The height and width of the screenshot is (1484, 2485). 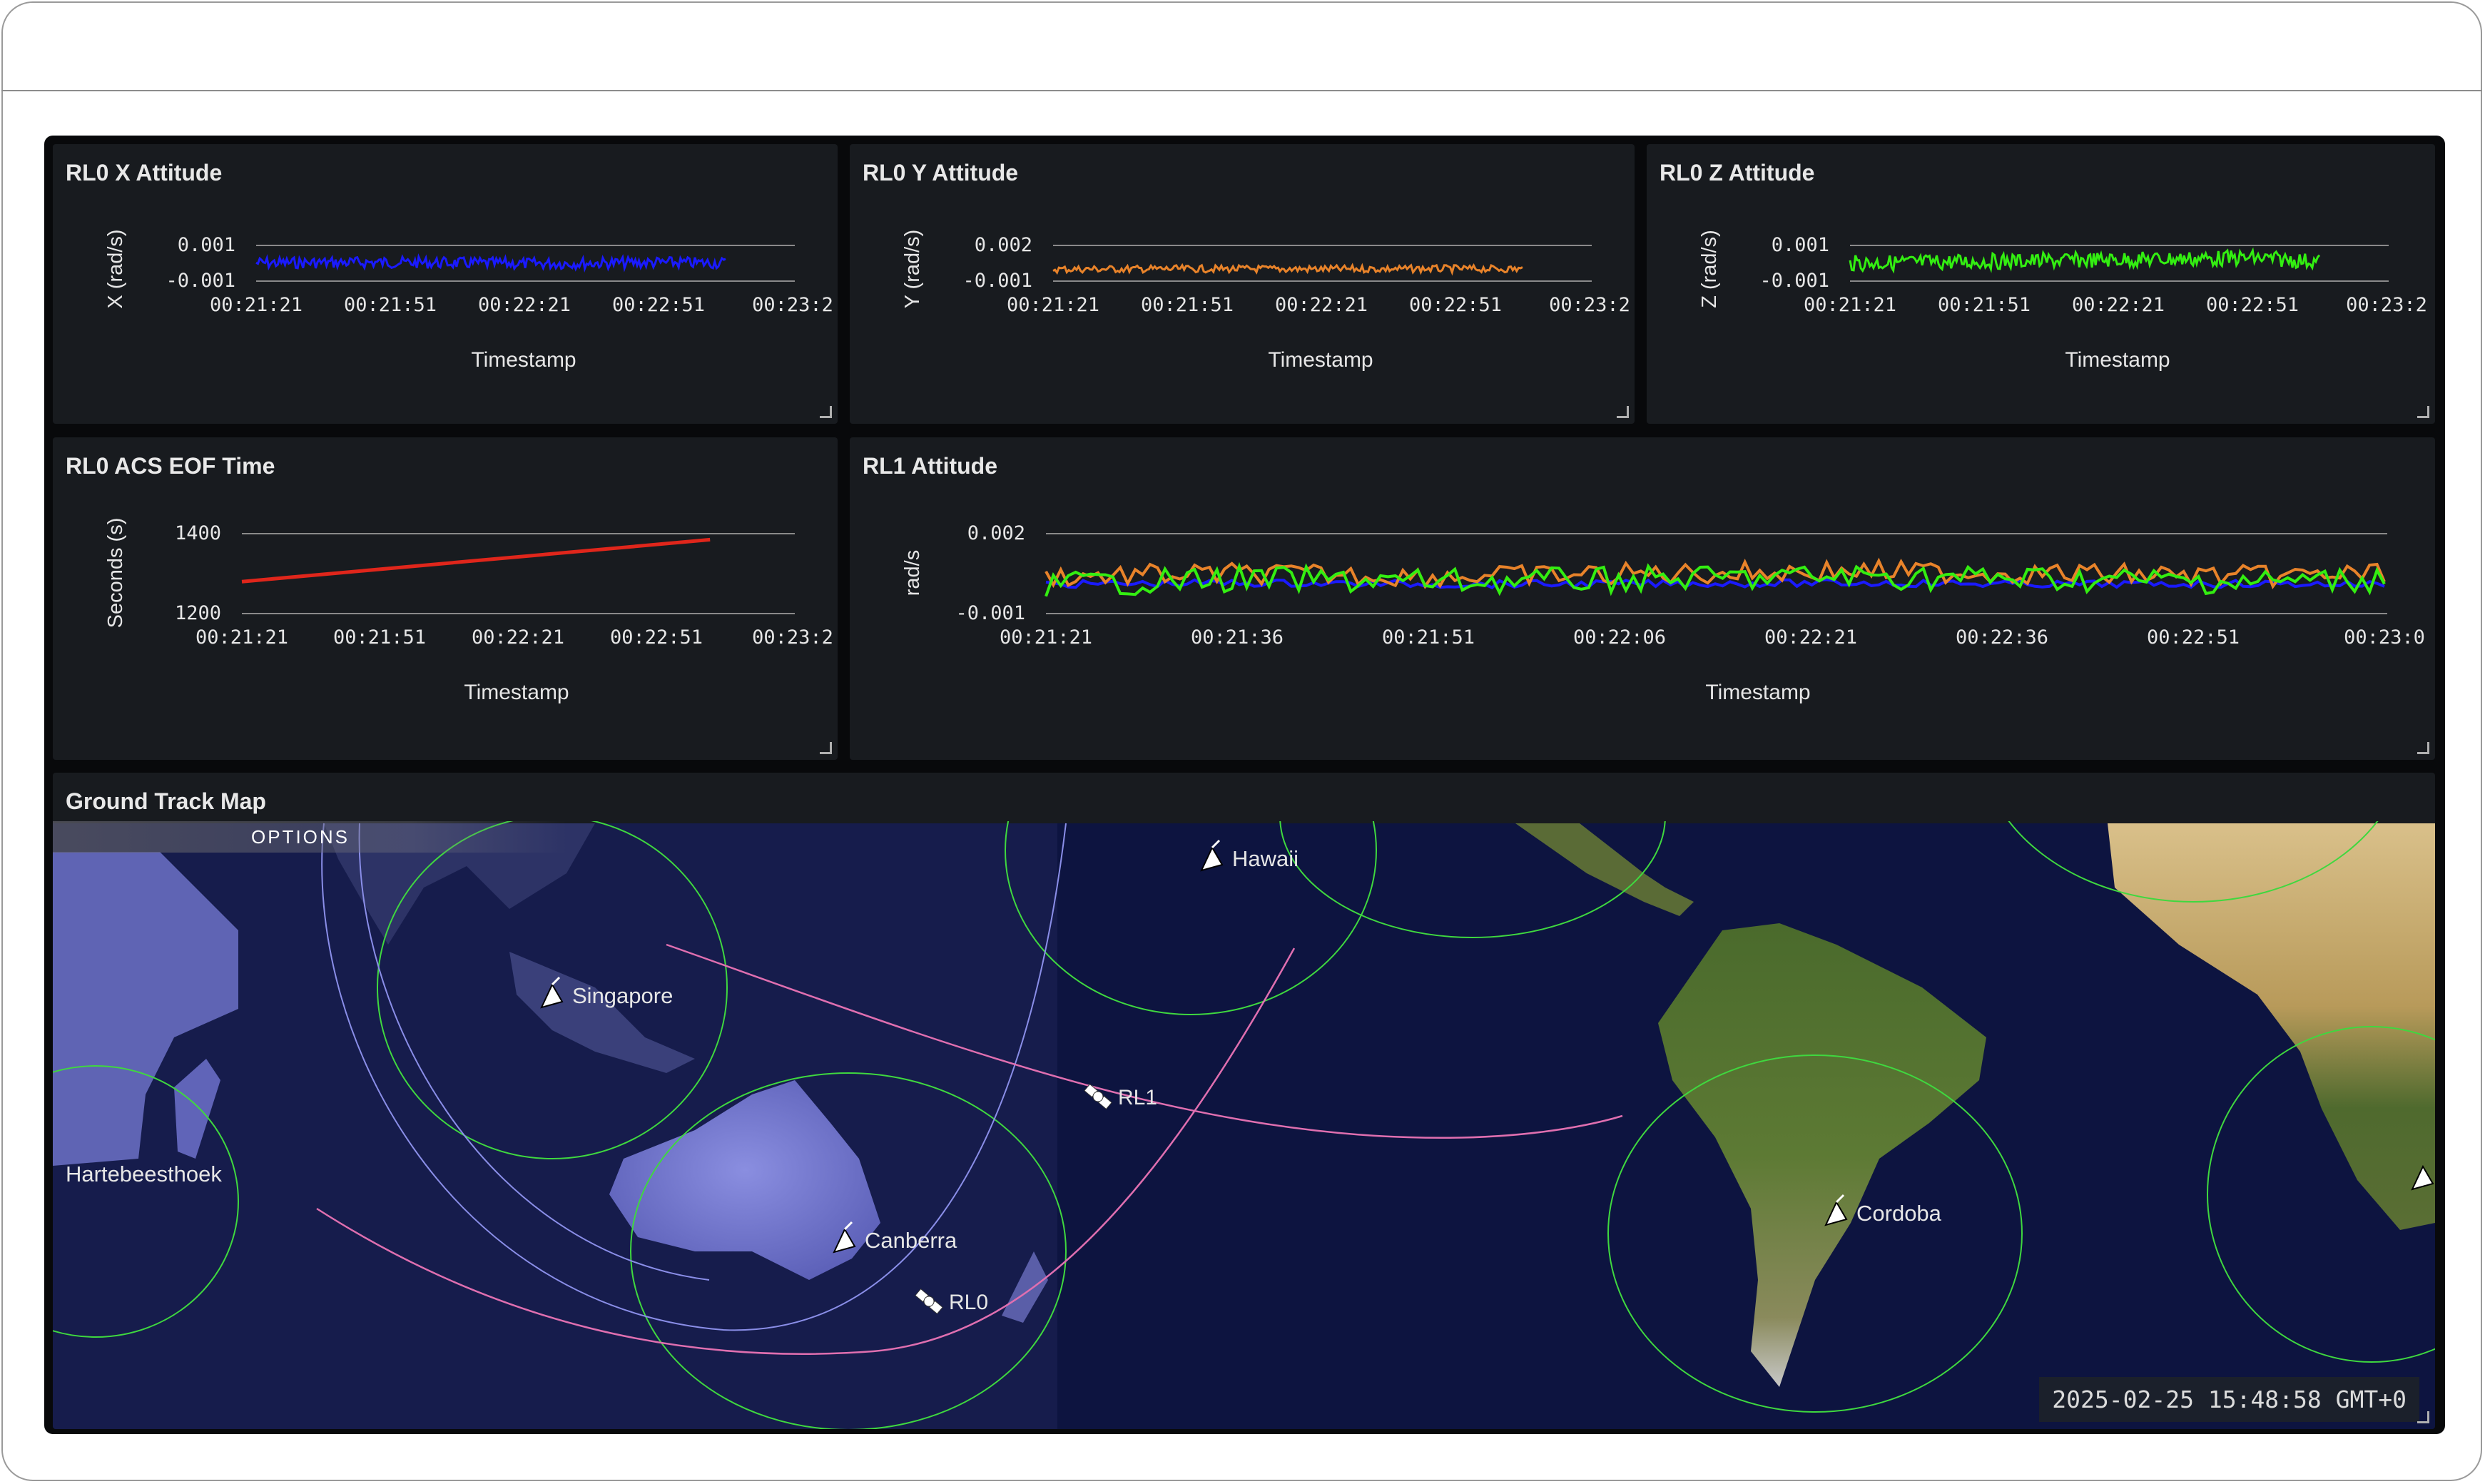 I want to click on map-clock: 2025-02-25 15:48:58 GMT+0, so click(x=2229, y=1399).